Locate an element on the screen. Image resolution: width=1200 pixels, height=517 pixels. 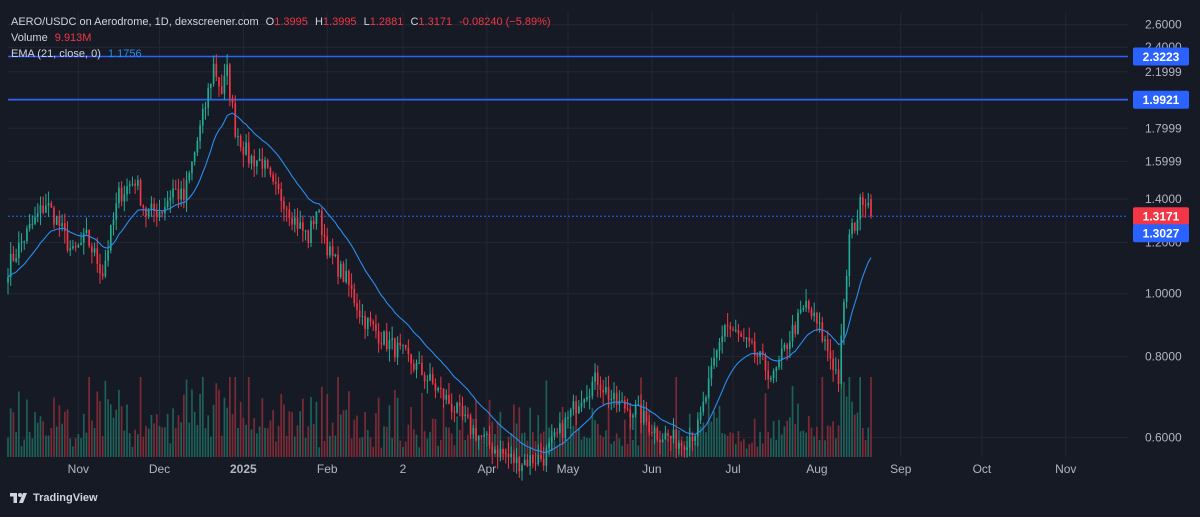
x-tick-label: Jul is located at coordinates (732, 469).